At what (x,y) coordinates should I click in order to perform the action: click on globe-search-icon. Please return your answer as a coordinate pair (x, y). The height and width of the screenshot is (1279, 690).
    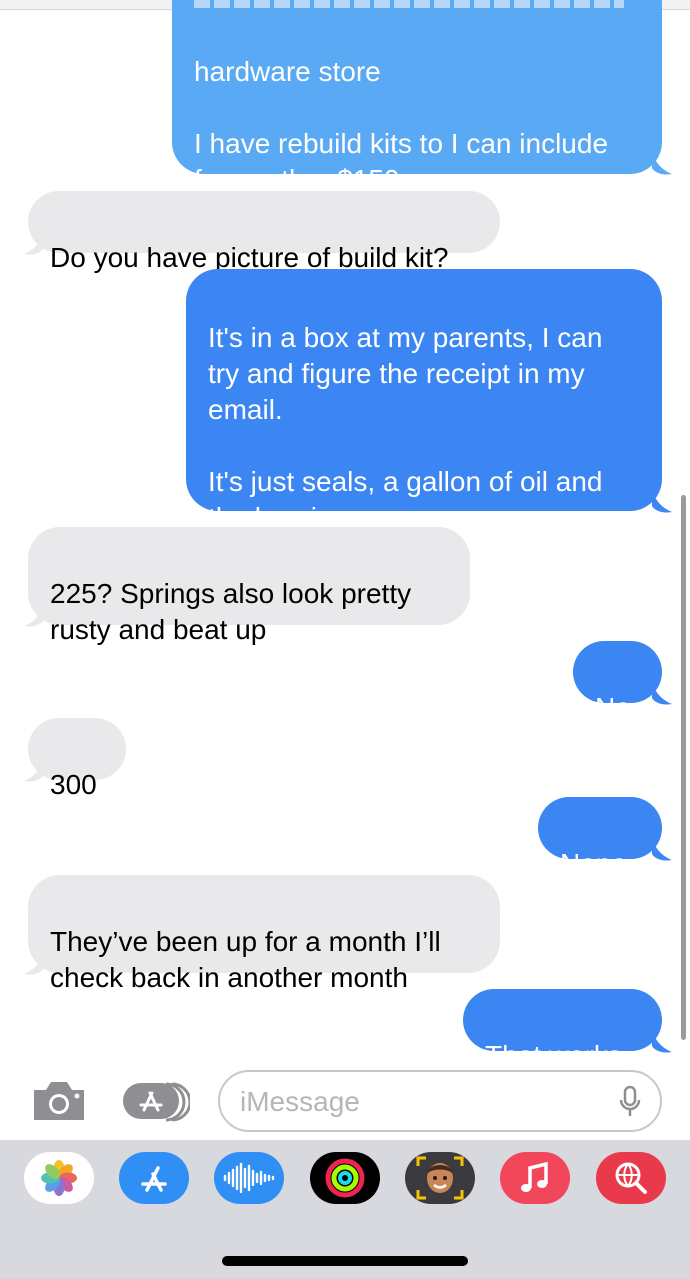
    Looking at the image, I should click on (631, 1178).